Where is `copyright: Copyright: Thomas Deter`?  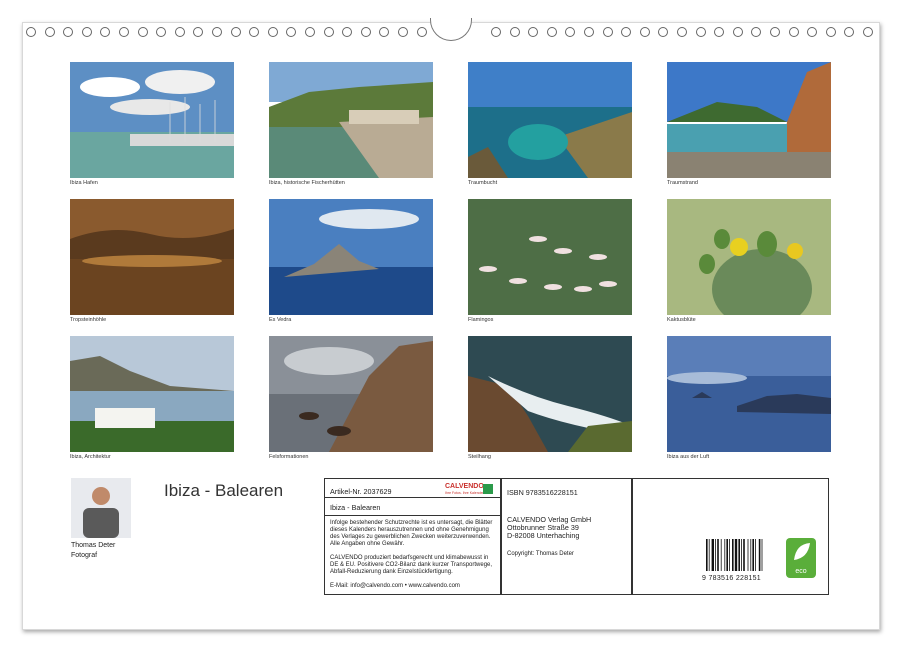
copyright: Copyright: Thomas Deter is located at coordinates (540, 554).